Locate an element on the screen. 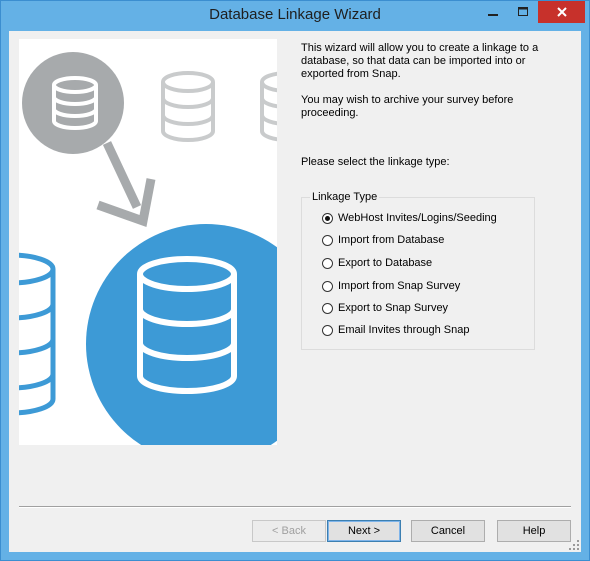  radio-export-database: Export to Database is located at coordinates (377, 263).